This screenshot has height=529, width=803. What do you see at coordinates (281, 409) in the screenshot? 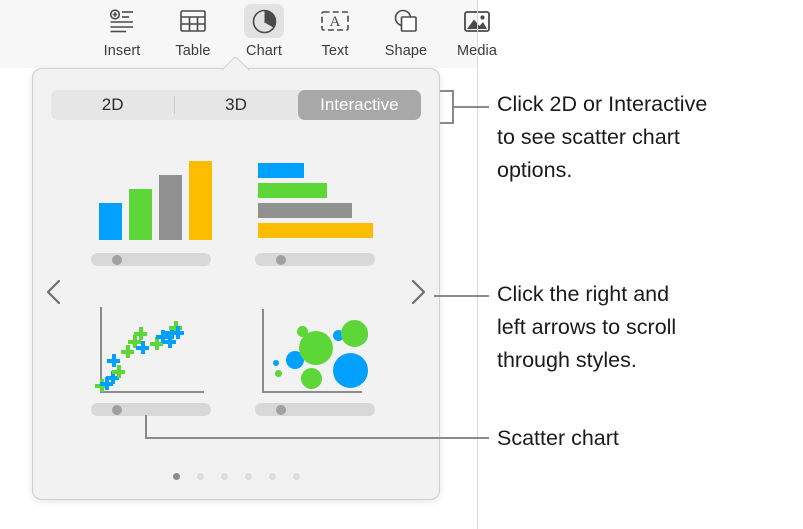
I see `bubble-chart-slider-knob` at bounding box center [281, 409].